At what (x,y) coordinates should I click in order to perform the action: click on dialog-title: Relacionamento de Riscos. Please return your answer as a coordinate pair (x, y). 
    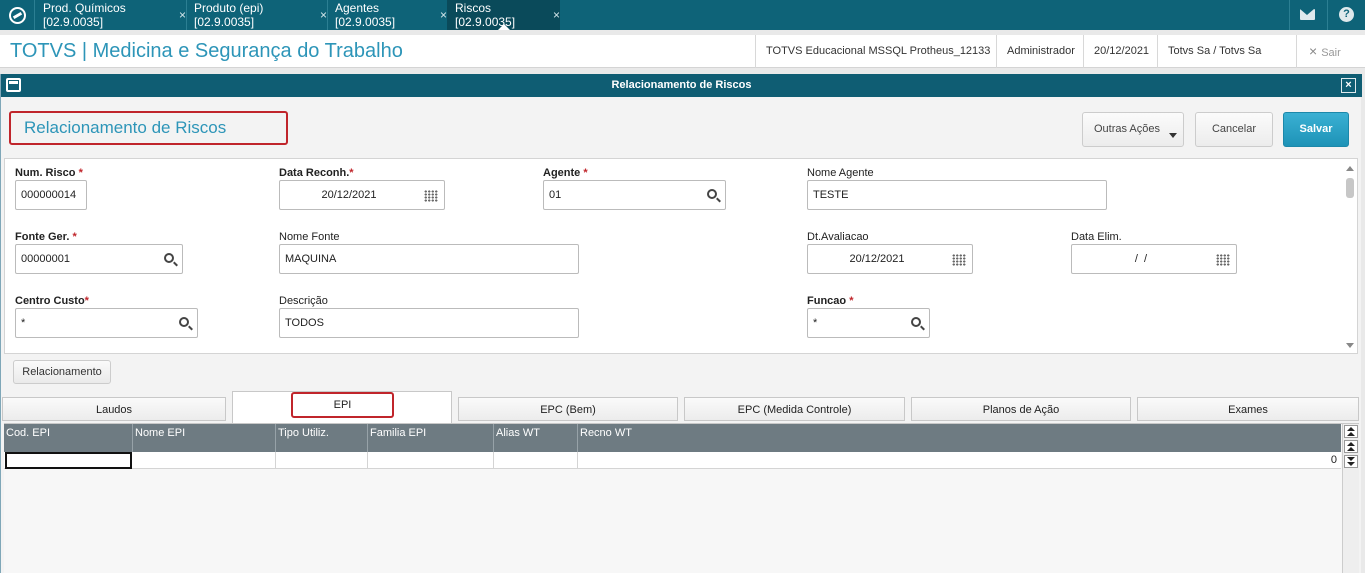
    Looking at the image, I should click on (681, 85).